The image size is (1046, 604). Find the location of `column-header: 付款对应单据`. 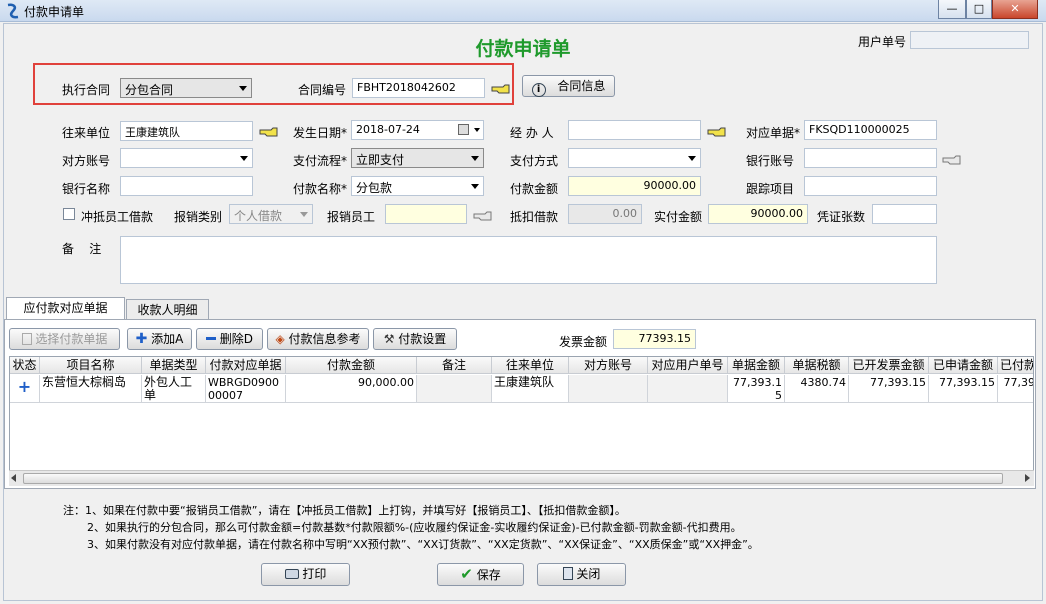

column-header: 付款对应单据 is located at coordinates (246, 365).